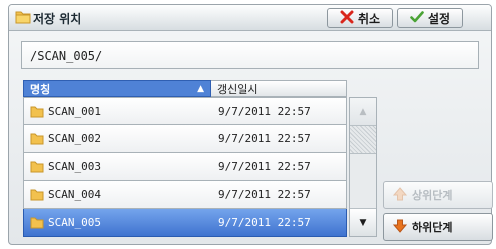 This screenshot has width=496, height=249. I want to click on cancel-button: 취소, so click(360, 18).